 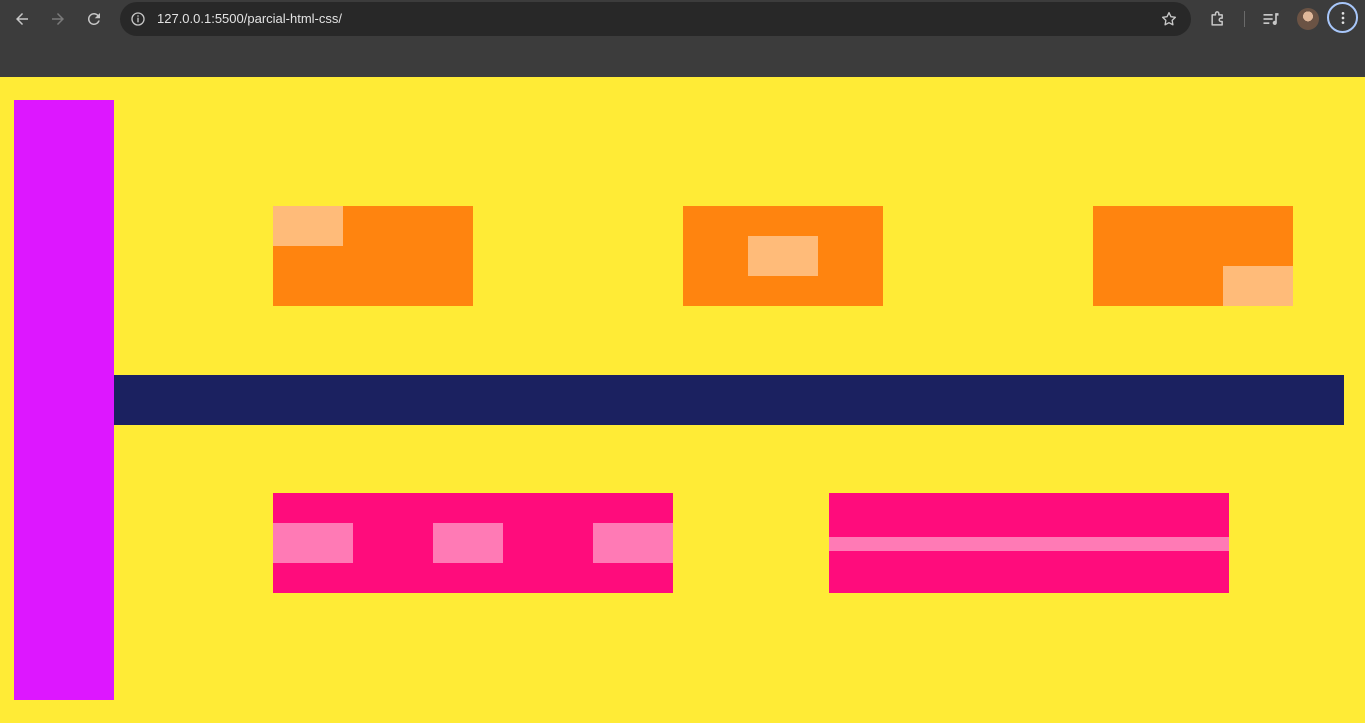 What do you see at coordinates (308, 226) in the screenshot?
I see `orange-box-1-inner` at bounding box center [308, 226].